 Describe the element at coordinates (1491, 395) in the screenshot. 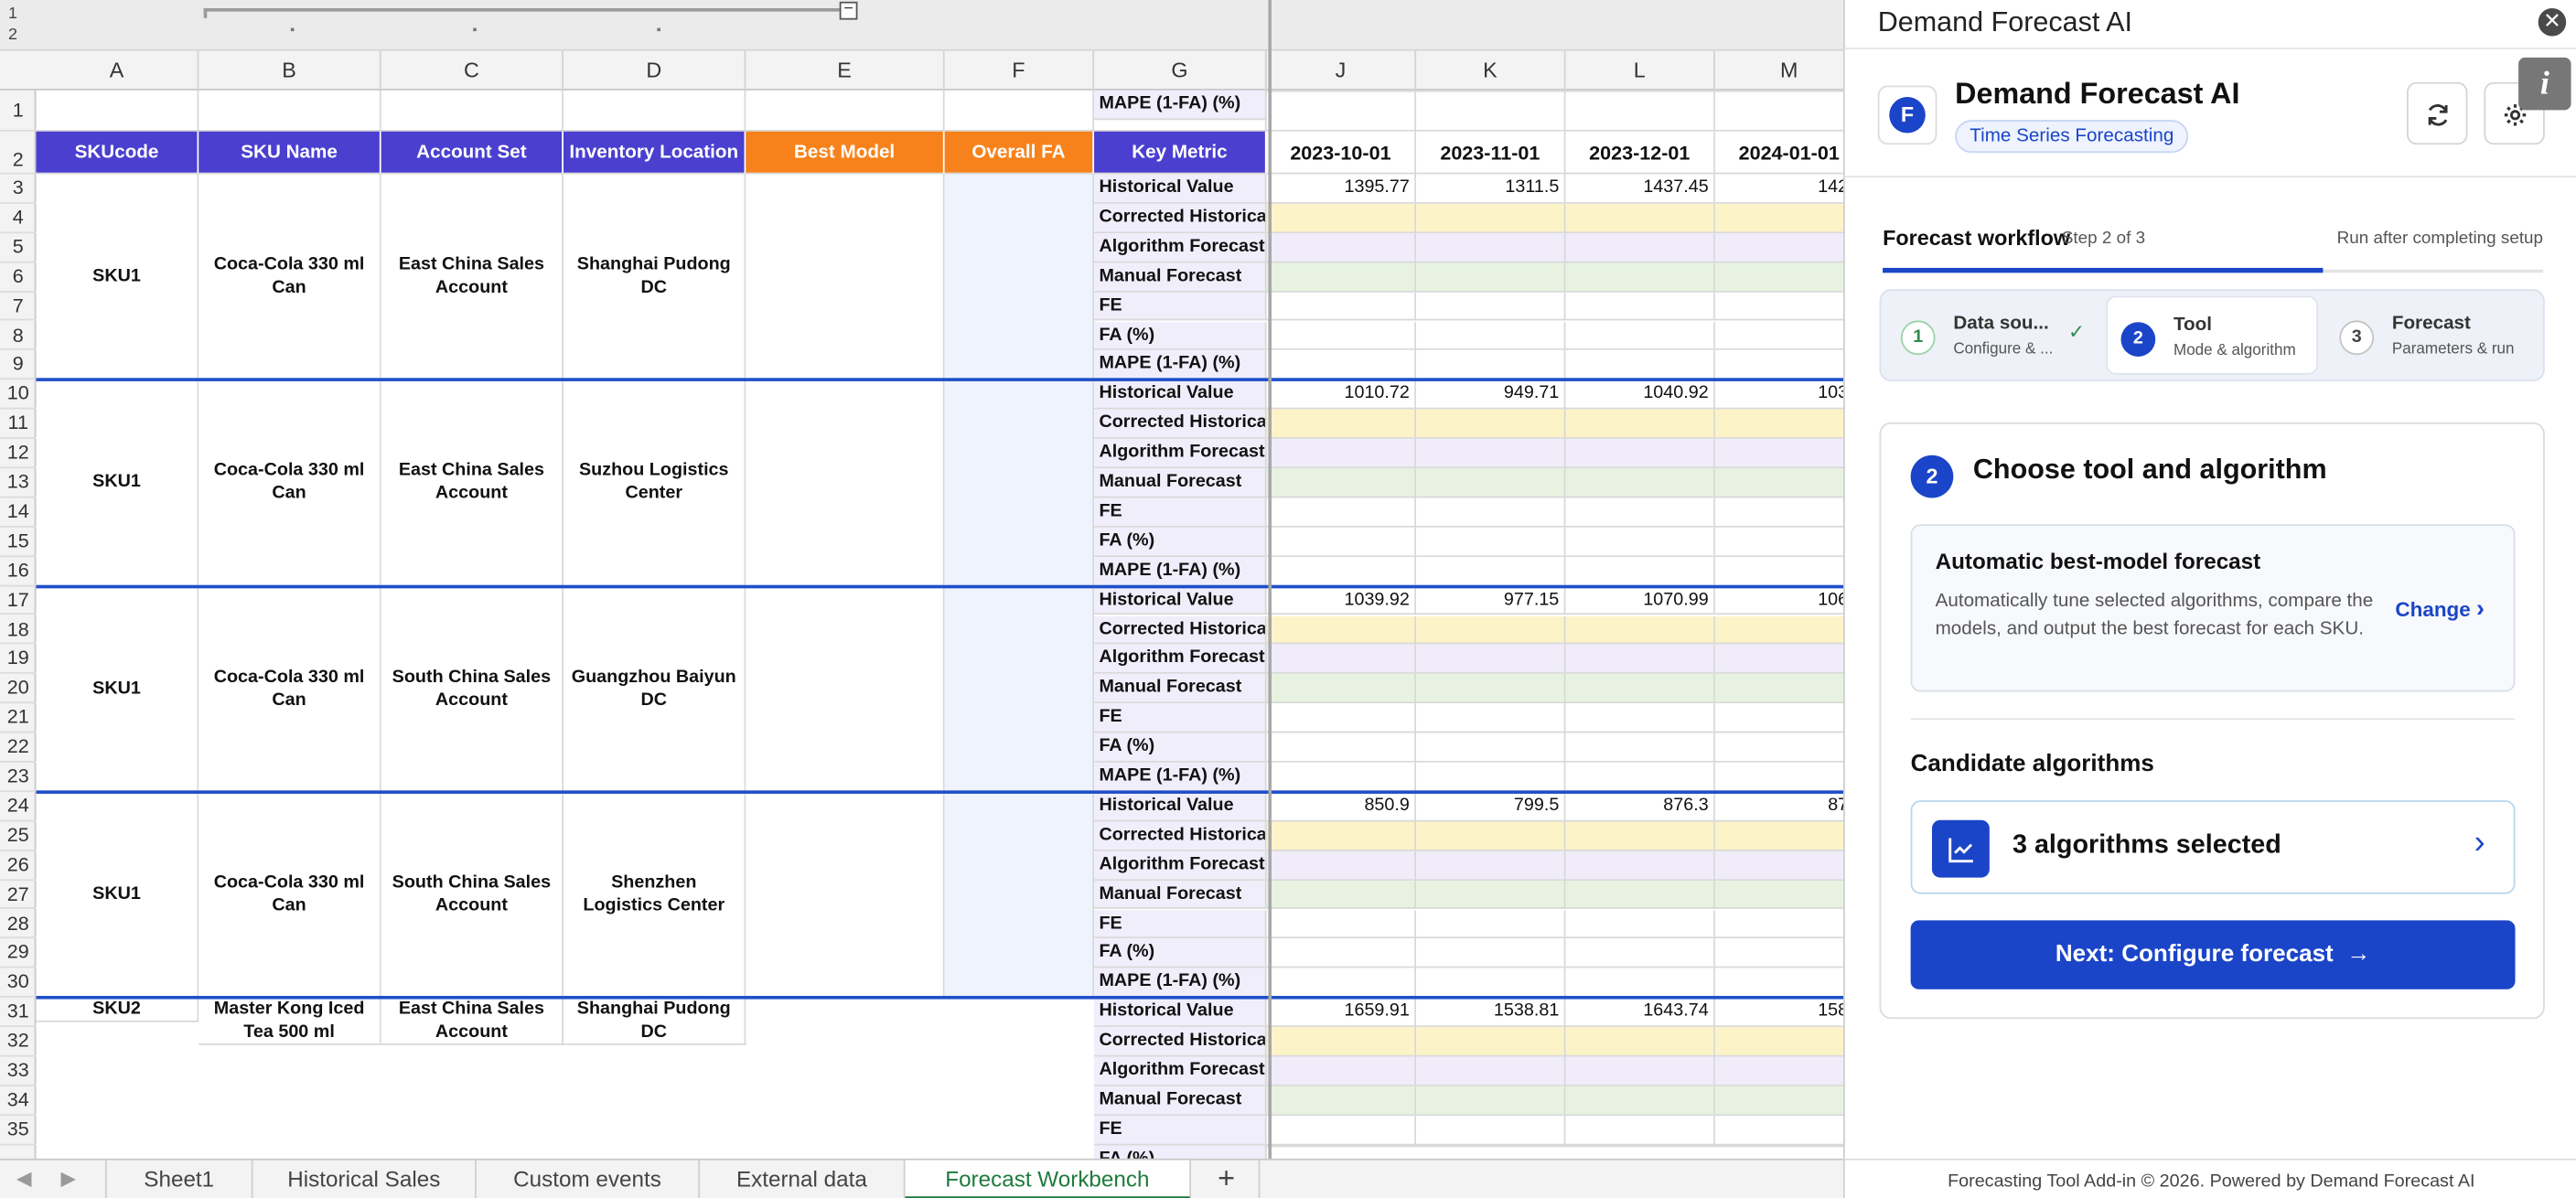

I see `historical-value-cell: 949.71` at that location.